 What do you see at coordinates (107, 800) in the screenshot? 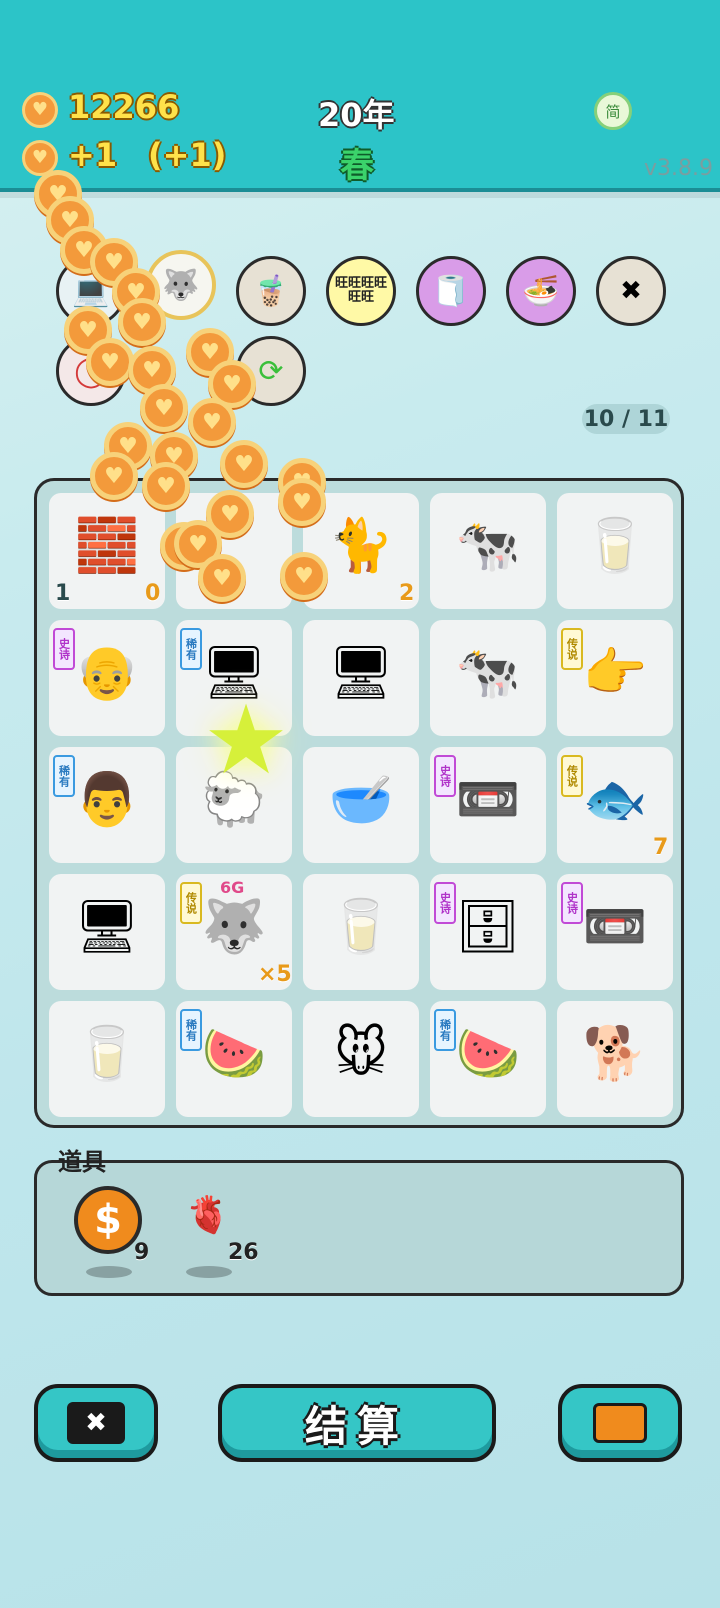
I see `man-glasses-icon: 👨` at bounding box center [107, 800].